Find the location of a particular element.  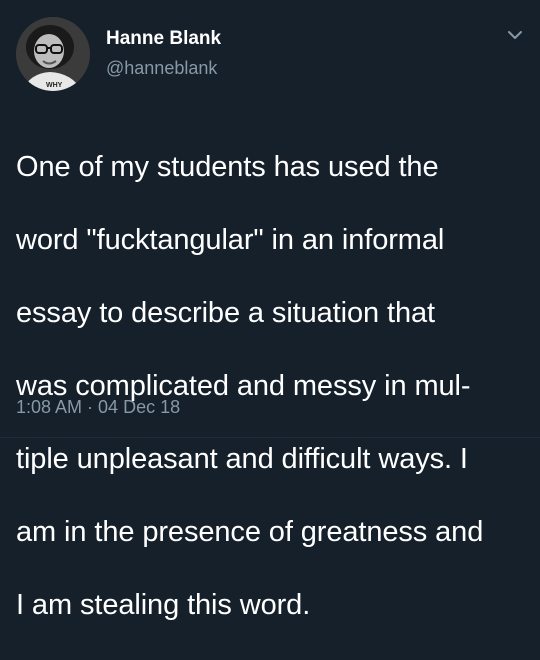

avatar-image: WHY is located at coordinates (53, 54).